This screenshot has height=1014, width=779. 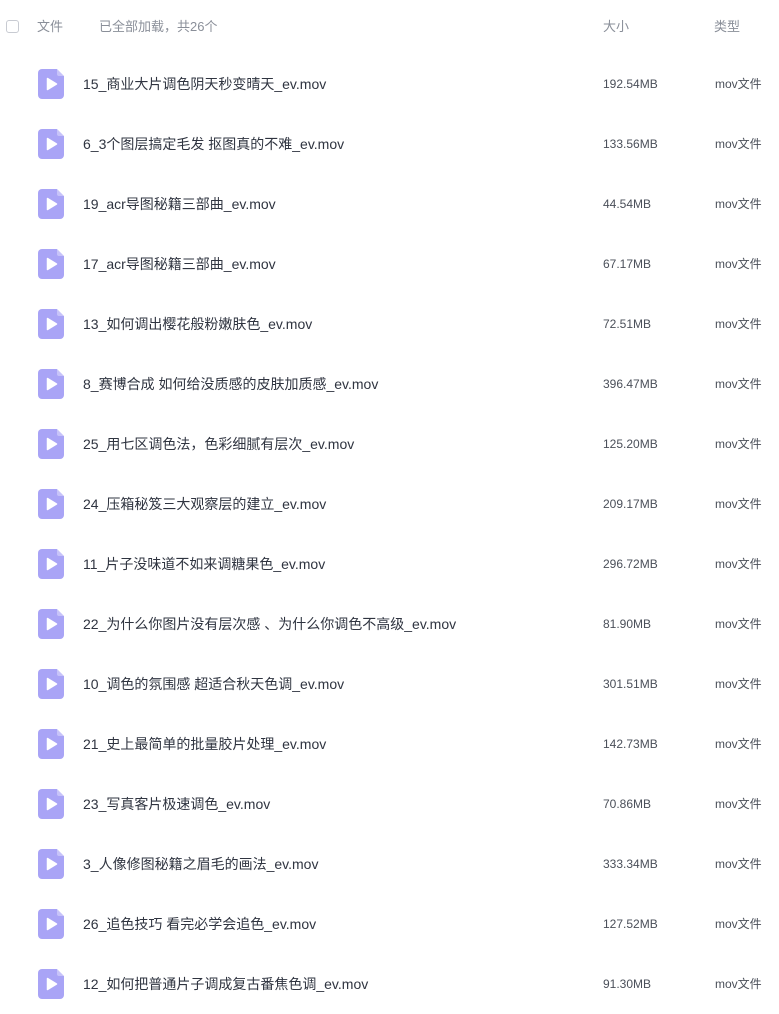 I want to click on file-name: 10_调色的氛围感 超适合秋天色调_ev.mov, so click(x=213, y=684).